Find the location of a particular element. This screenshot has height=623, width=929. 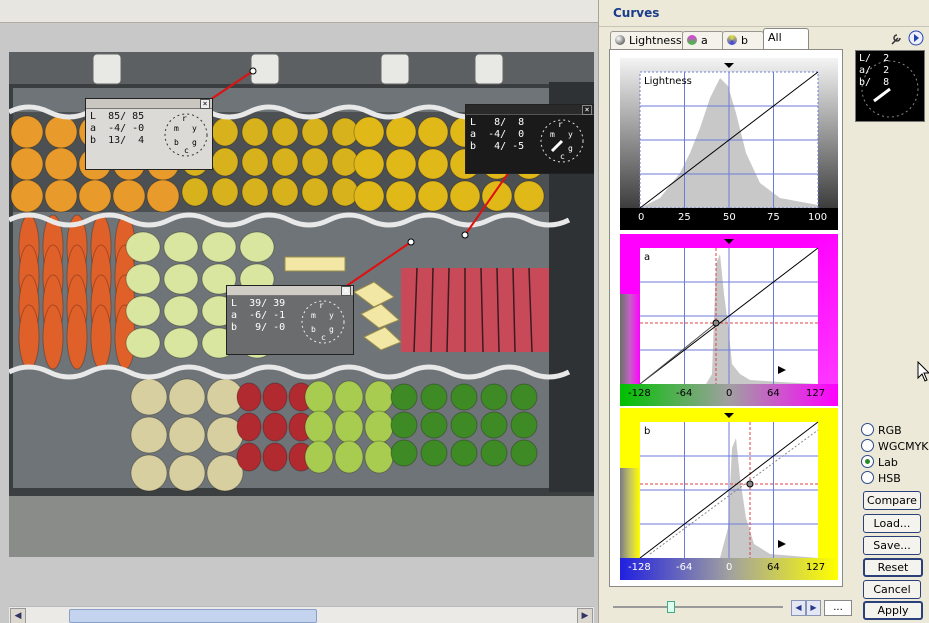

probe-readout-1: × L 85/ 85 a -4/ -0 b 13/ 4 m y b g r c is located at coordinates (149, 134).